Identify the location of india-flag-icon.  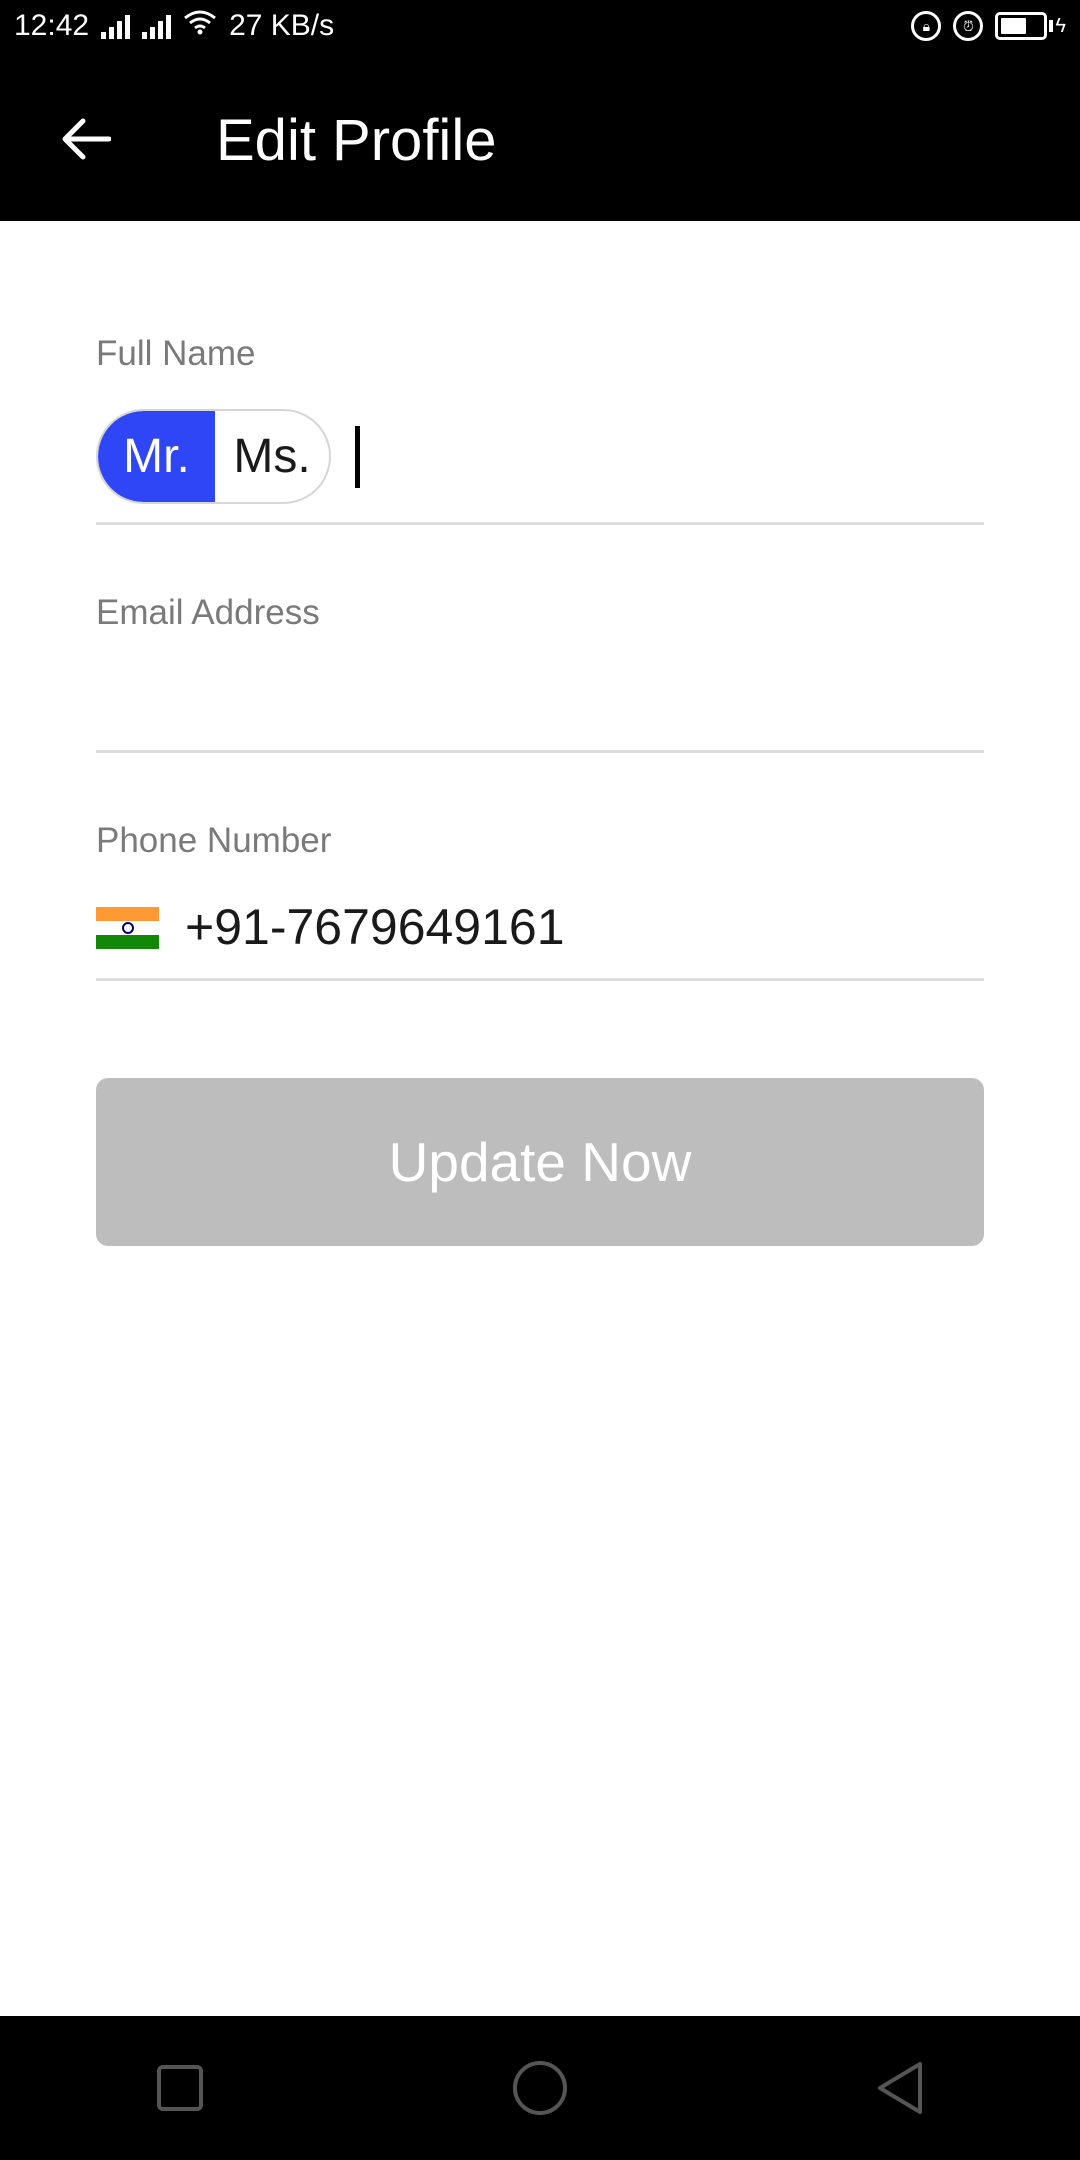
(127, 928).